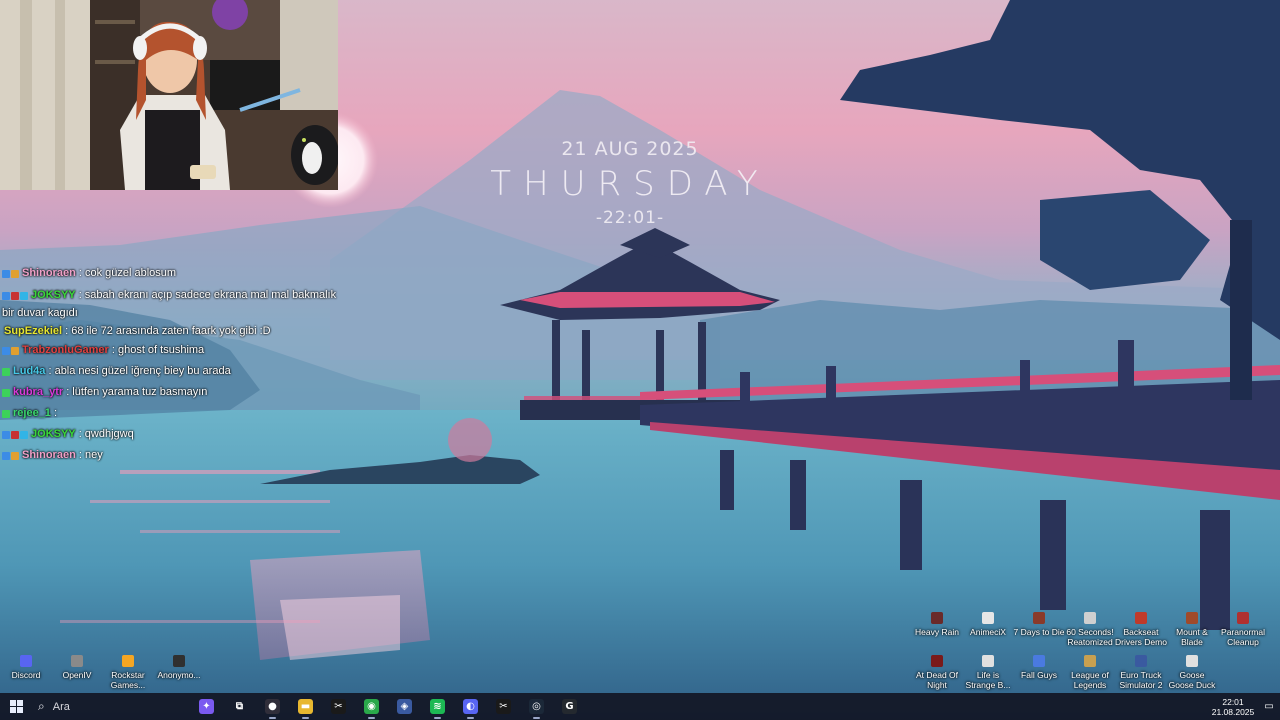  I want to click on github-icon: G, so click(569, 706).